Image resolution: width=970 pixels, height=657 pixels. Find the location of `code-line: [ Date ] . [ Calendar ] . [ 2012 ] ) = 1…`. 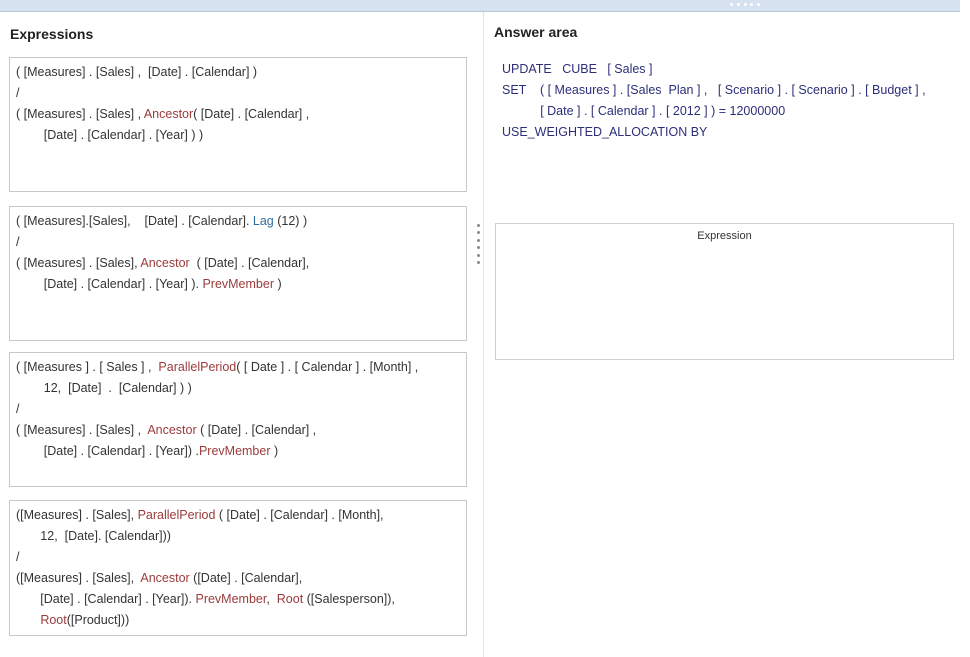

code-line: [ Date ] . [ Calendar ] . [ 2012 ] ) = 1… is located at coordinates (644, 111).